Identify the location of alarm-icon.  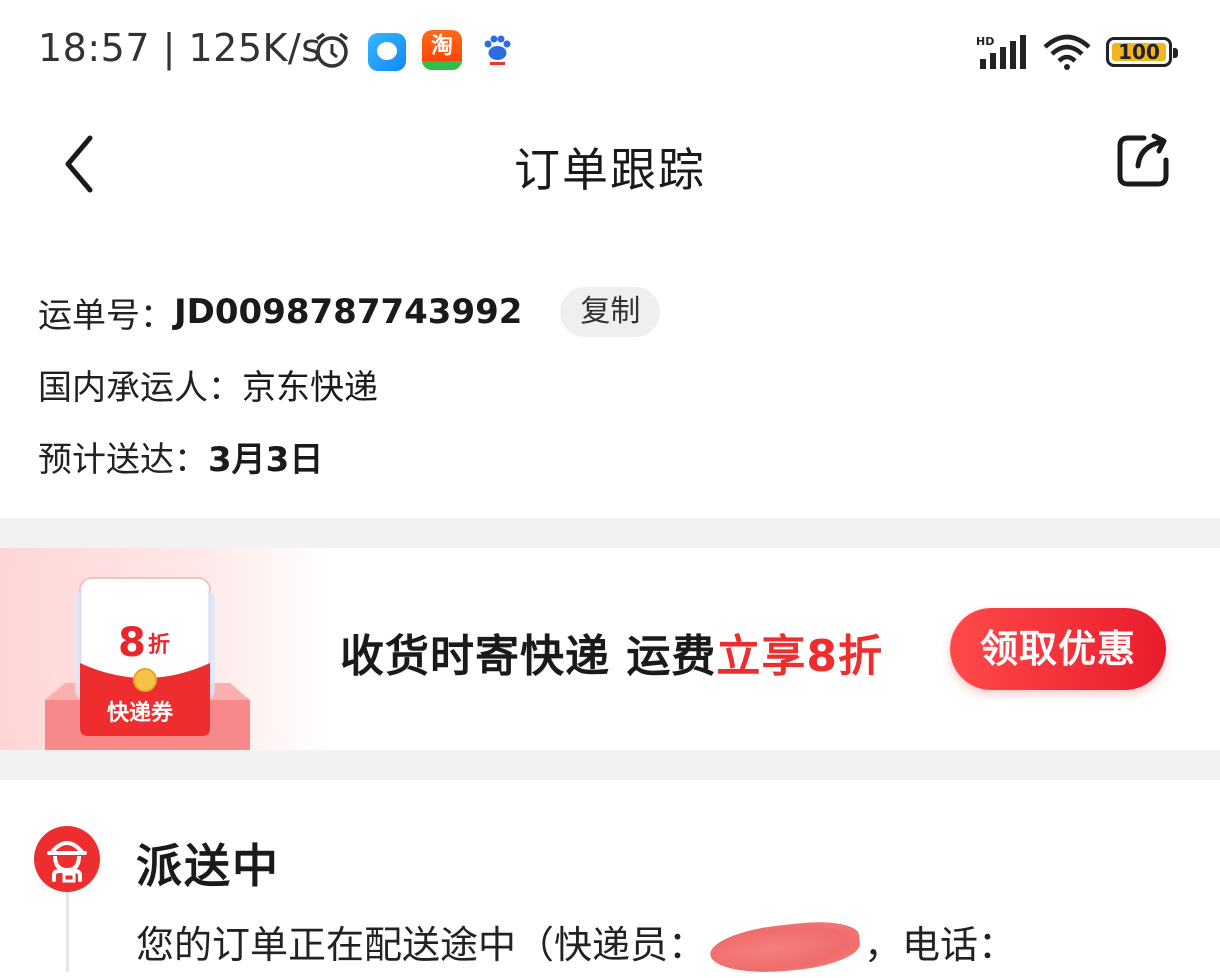
(332, 50).